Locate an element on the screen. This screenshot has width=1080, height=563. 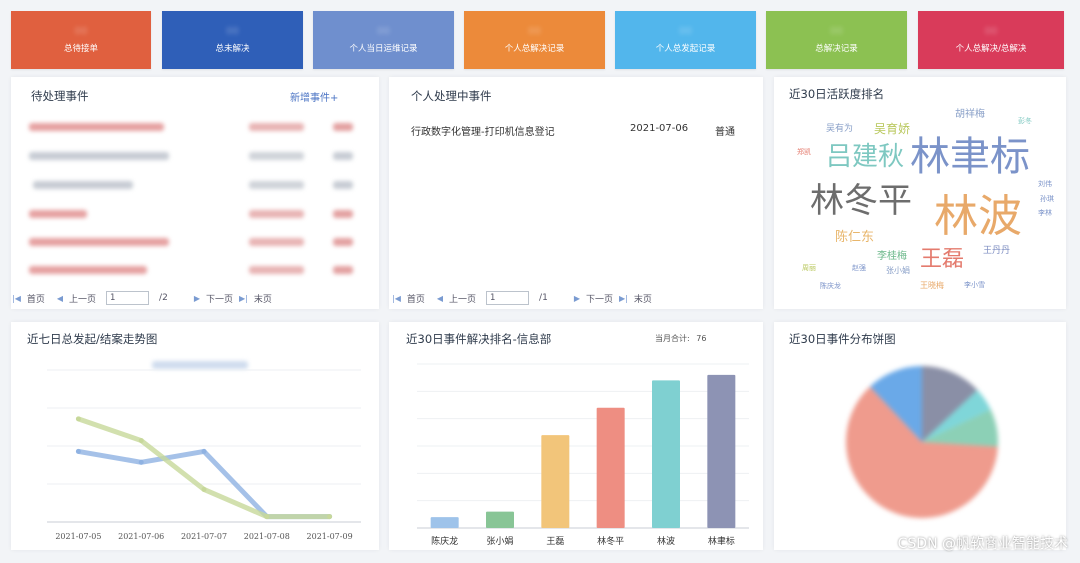
word-cloud-word: 赵强 is located at coordinates (859, 268).